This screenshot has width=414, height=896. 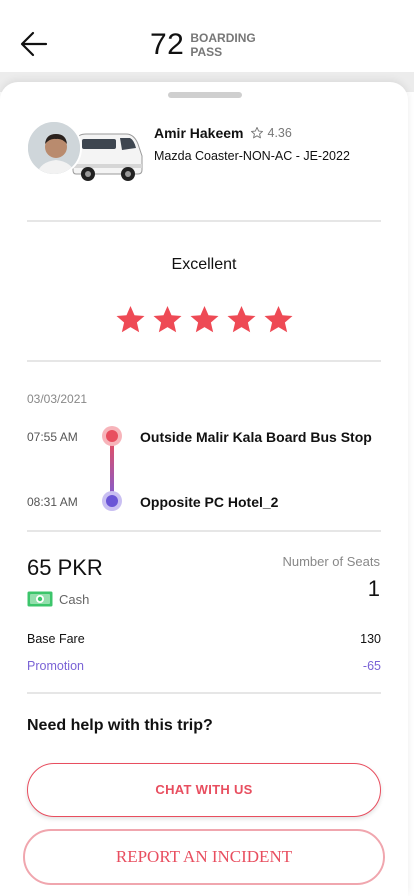 I want to click on rating-stars, so click(x=204, y=320).